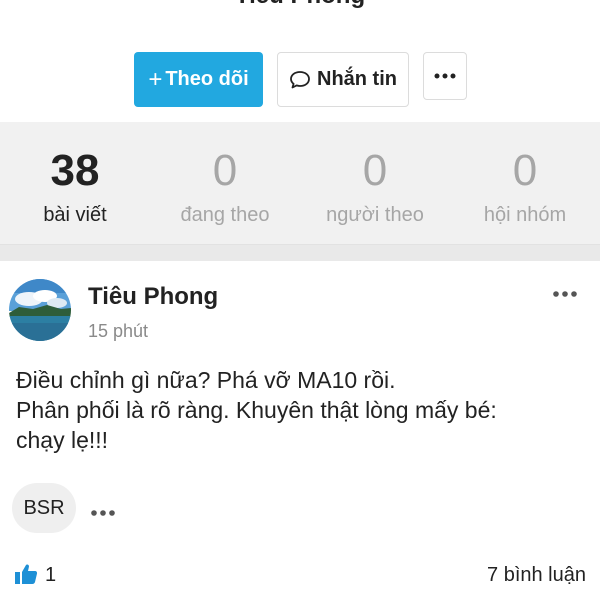 Image resolution: width=600 pixels, height=600 pixels. Describe the element at coordinates (525, 215) in the screenshot. I see `stat-groups-label: hội nhóm` at that location.